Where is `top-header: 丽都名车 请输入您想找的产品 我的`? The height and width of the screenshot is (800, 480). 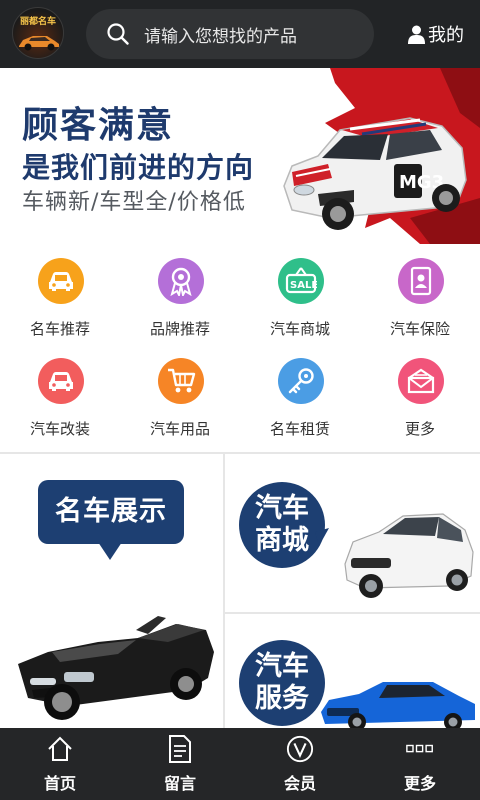 top-header: 丽都名车 请输入您想找的产品 我的 is located at coordinates (240, 34).